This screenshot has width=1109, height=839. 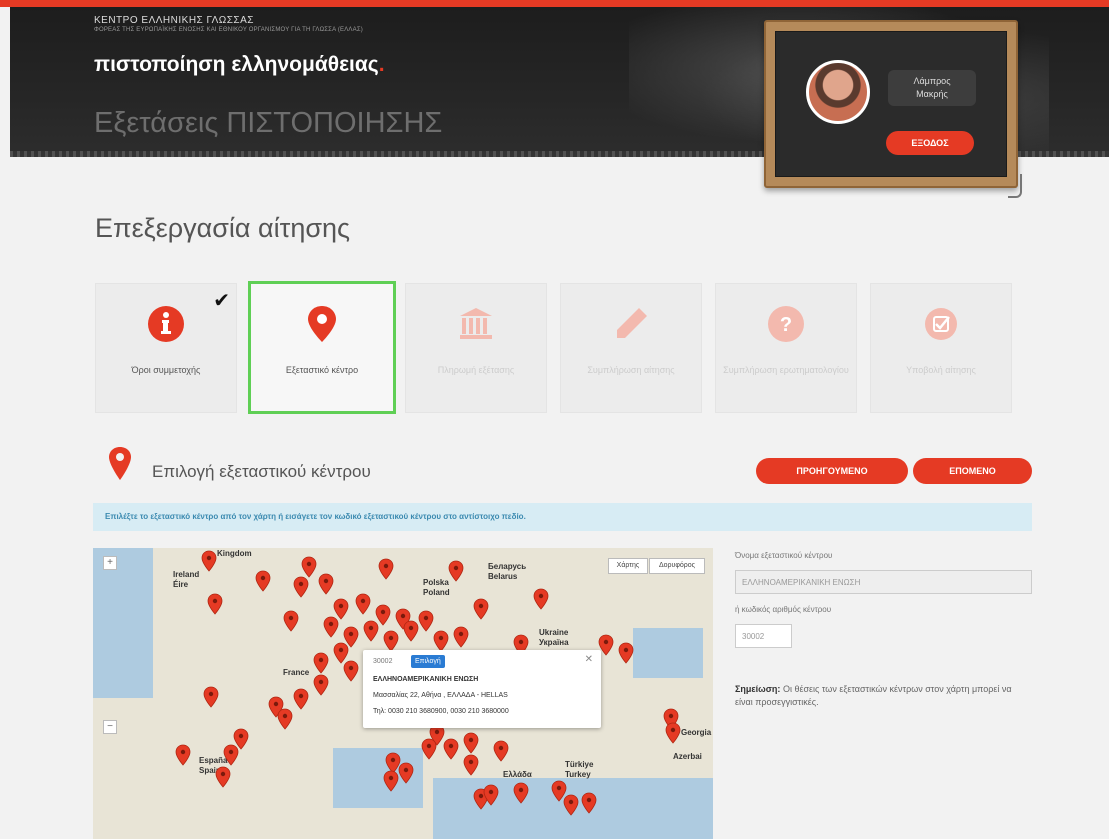 I want to click on org-name: ΚΕΝΤΡΟ ΕΛΛΗΝΙΚΗΣ ΓΛΩΣΣΑΣ, so click(x=174, y=20).